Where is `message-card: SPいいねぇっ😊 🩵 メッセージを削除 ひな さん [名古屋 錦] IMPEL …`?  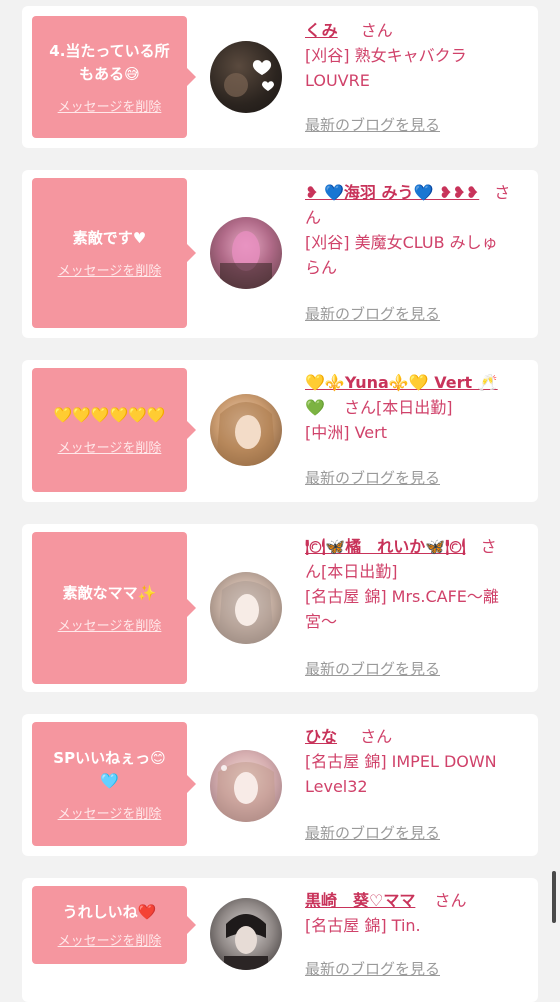
message-card: SPいいねぇっ😊 🩵 メッセージを削除 ひな さん [名古屋 錦] IMPEL … is located at coordinates (280, 785).